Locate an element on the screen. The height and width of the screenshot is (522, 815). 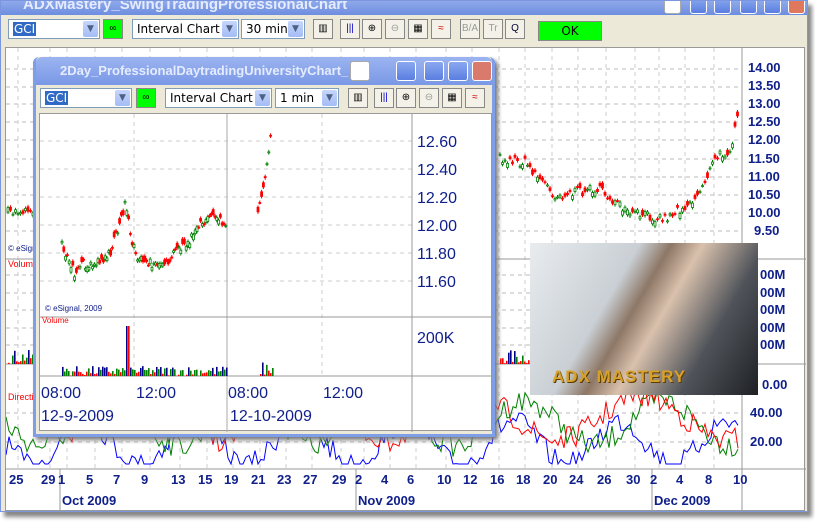
price-axis-label: 12.00 is located at coordinates (764, 139).